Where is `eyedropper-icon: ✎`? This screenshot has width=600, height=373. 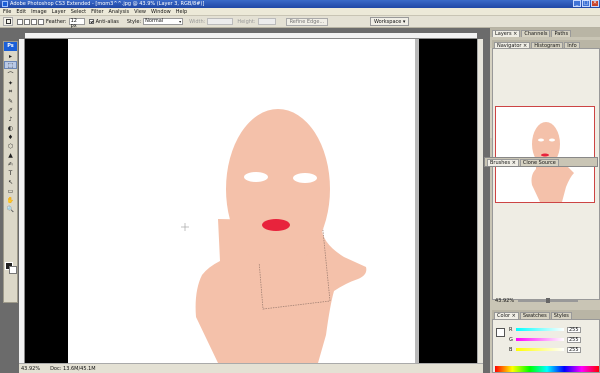 eyedropper-icon: ✎ is located at coordinates (10, 101).